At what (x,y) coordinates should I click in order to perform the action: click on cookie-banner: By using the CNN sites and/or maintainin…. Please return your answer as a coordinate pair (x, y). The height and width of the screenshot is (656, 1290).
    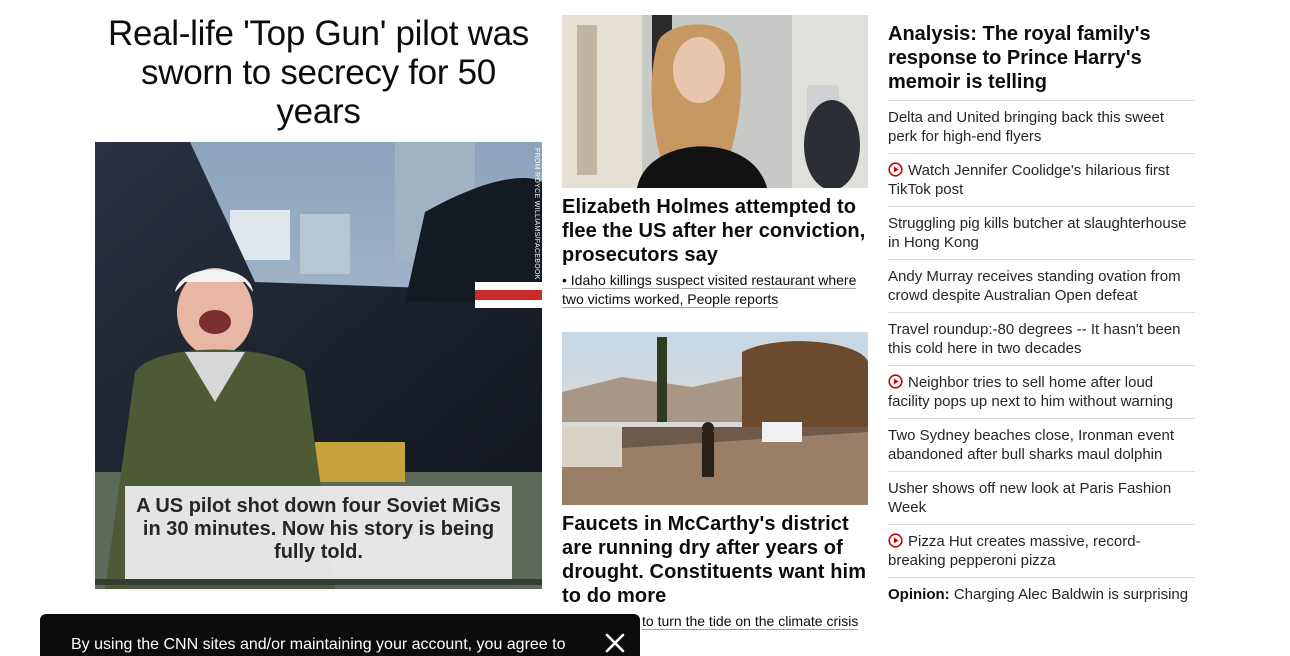
    Looking at the image, I should click on (340, 635).